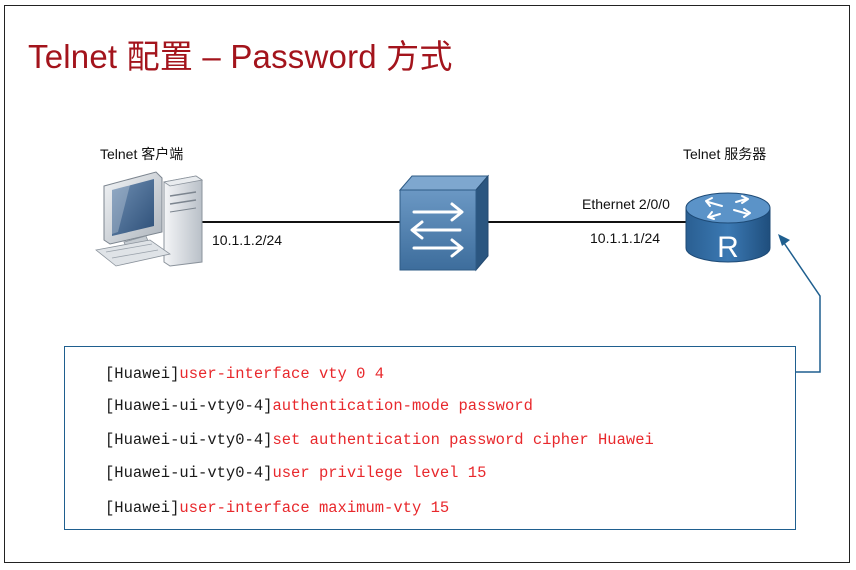 Image resolution: width=856 pixels, height=570 pixels. Describe the element at coordinates (626, 204) in the screenshot. I see `server-interface: Ethernet 2/0/0` at that location.